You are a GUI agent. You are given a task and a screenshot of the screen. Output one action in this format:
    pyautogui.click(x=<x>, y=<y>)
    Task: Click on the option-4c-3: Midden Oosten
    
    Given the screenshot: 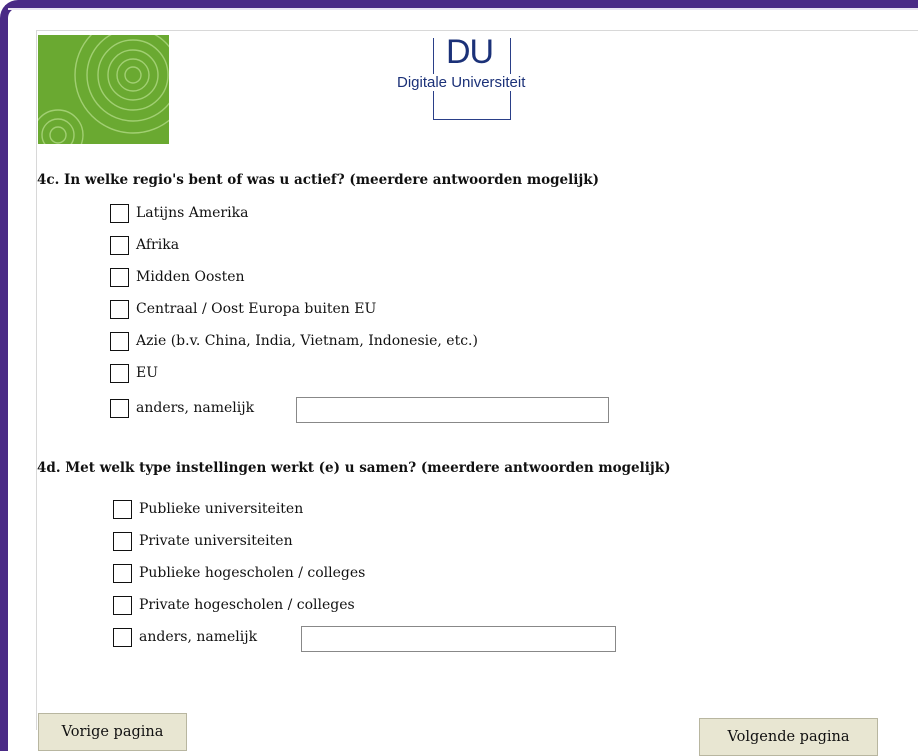 What is the action you would take?
    pyautogui.click(x=177, y=277)
    